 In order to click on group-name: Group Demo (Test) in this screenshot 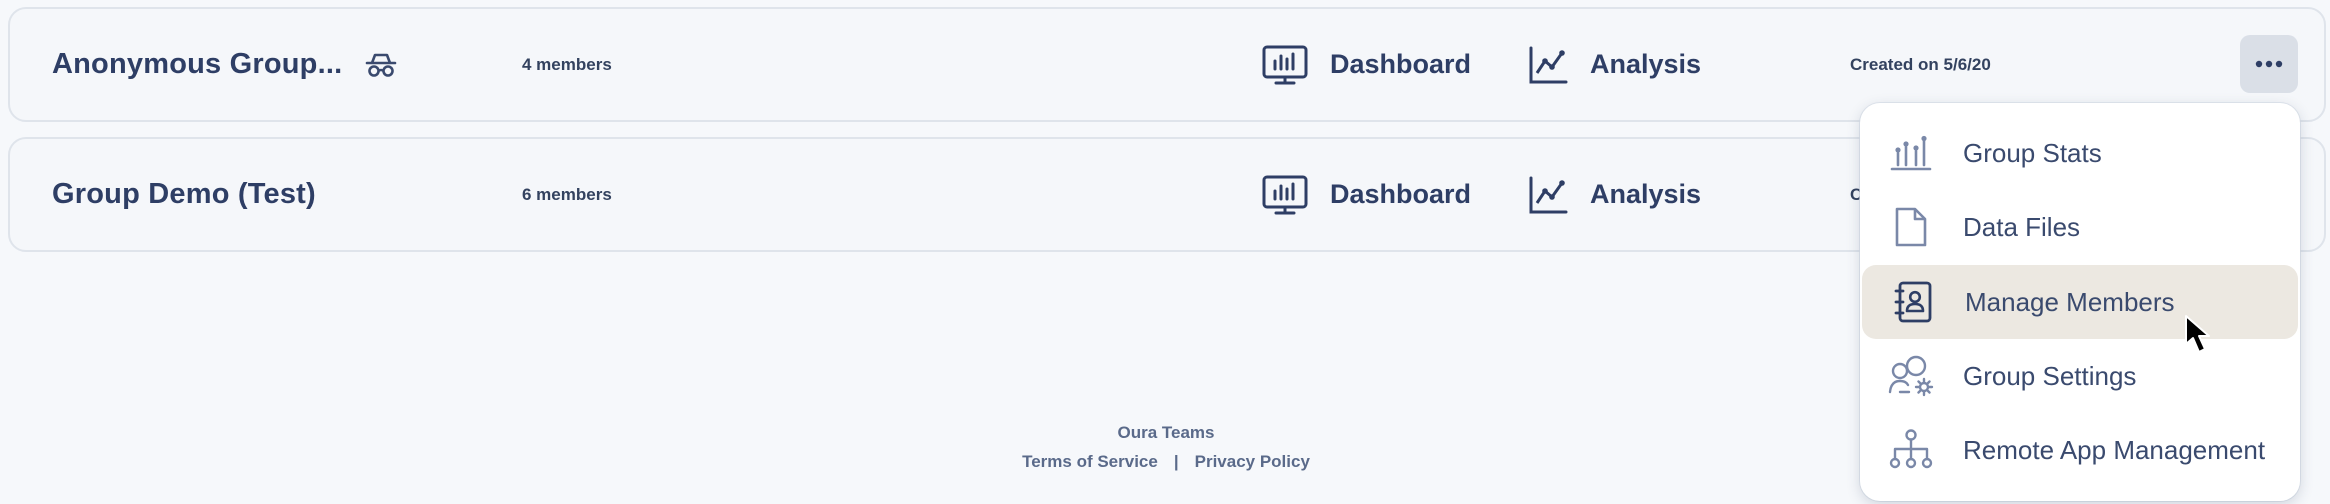, I will do `click(184, 194)`.